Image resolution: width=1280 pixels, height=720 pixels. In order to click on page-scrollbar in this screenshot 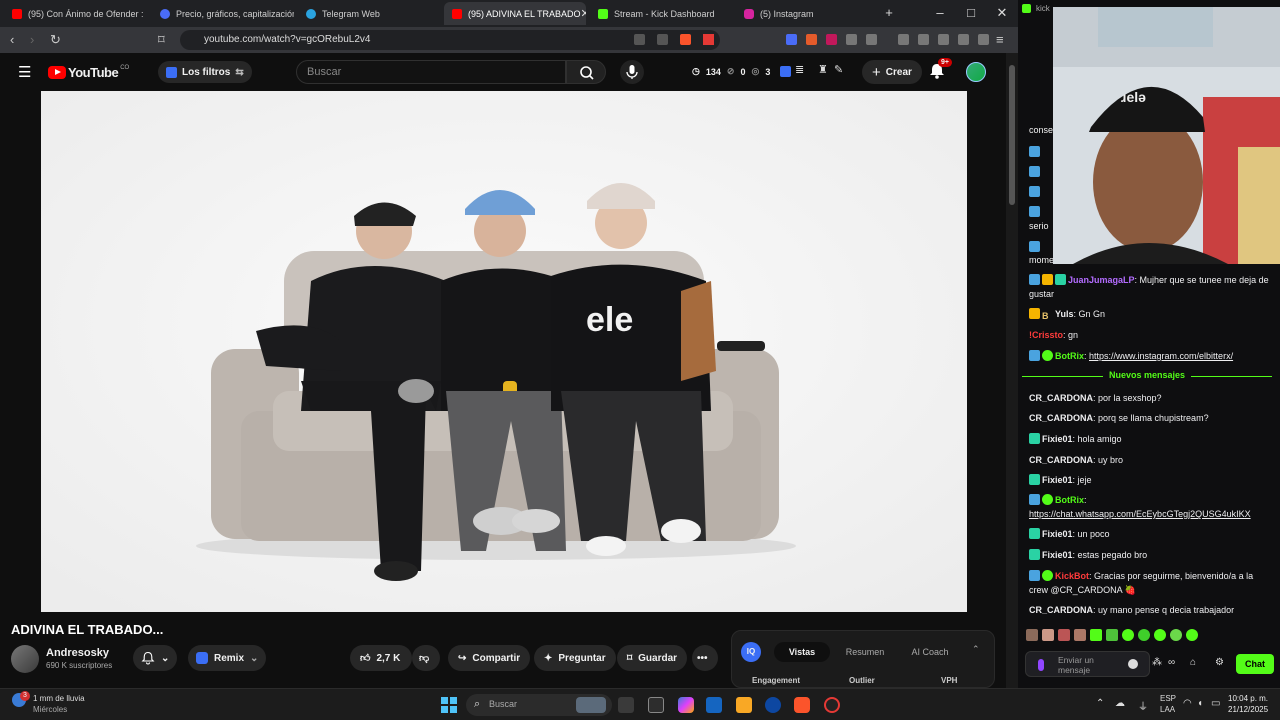, I will do `click(1012, 370)`.